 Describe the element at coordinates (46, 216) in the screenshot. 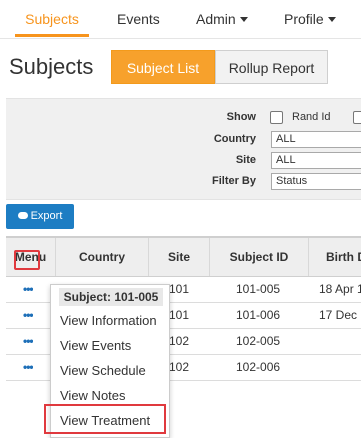

I see `export-button-label: Export` at that location.